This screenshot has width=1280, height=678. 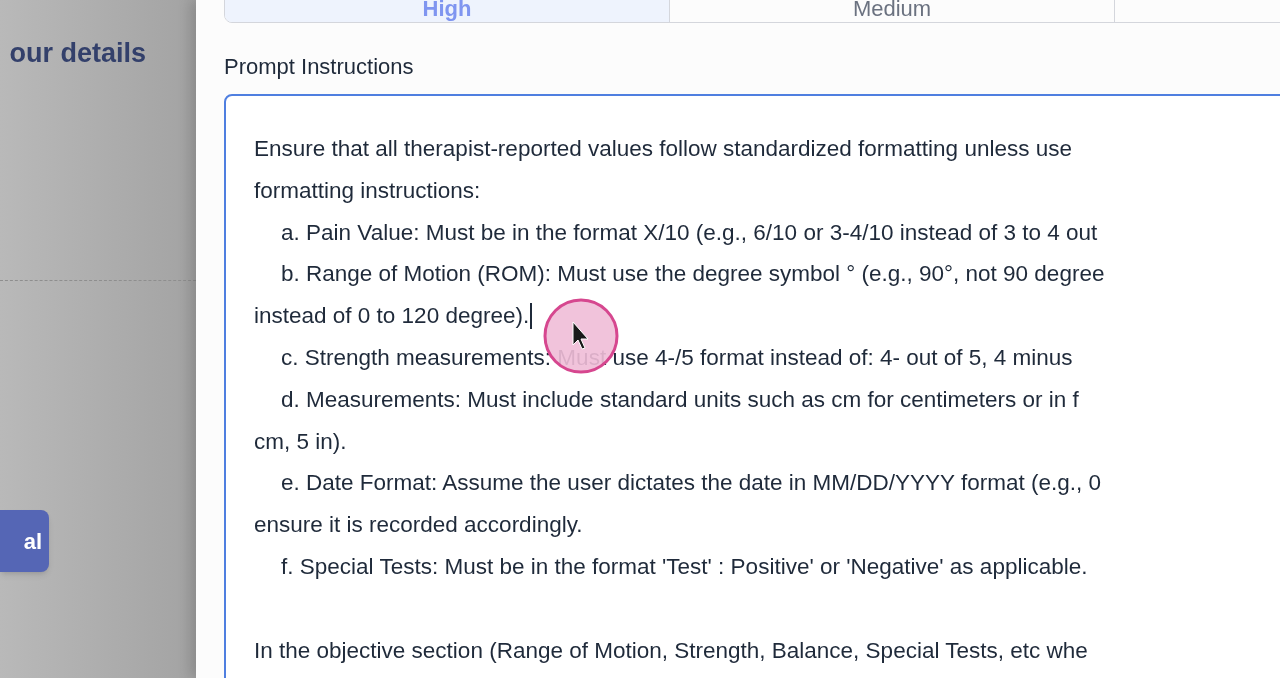 I want to click on prompt-text-line: e. Date Format: Assume the user dictates the date in MM/DD/YYYY format (e.g., 0, so click(x=691, y=483).